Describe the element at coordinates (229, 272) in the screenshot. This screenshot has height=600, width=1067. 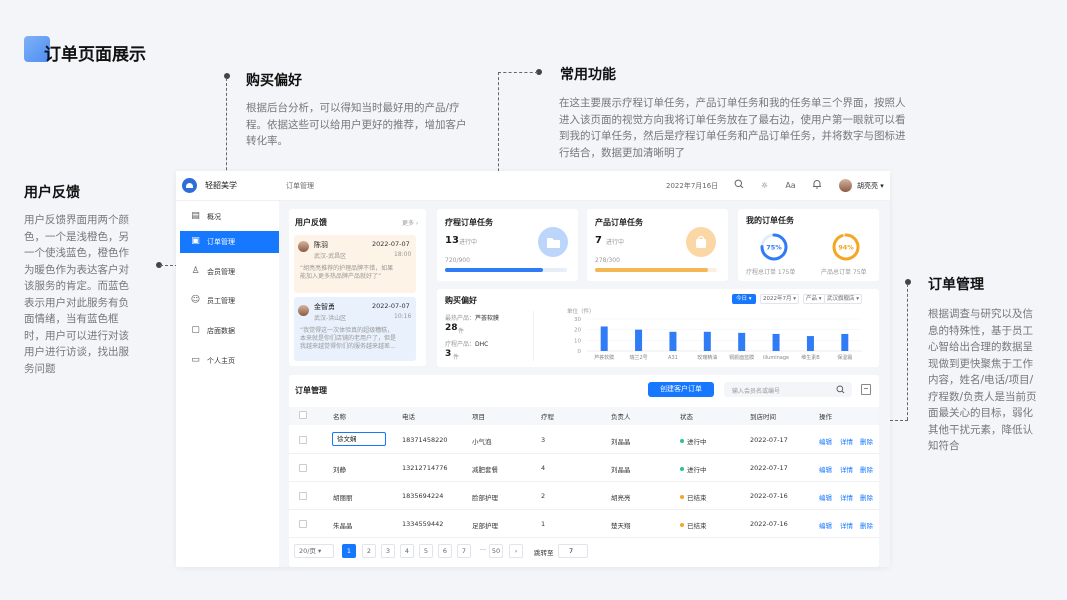
I see `sidebar-item-members: ♙ 会员管理` at that location.